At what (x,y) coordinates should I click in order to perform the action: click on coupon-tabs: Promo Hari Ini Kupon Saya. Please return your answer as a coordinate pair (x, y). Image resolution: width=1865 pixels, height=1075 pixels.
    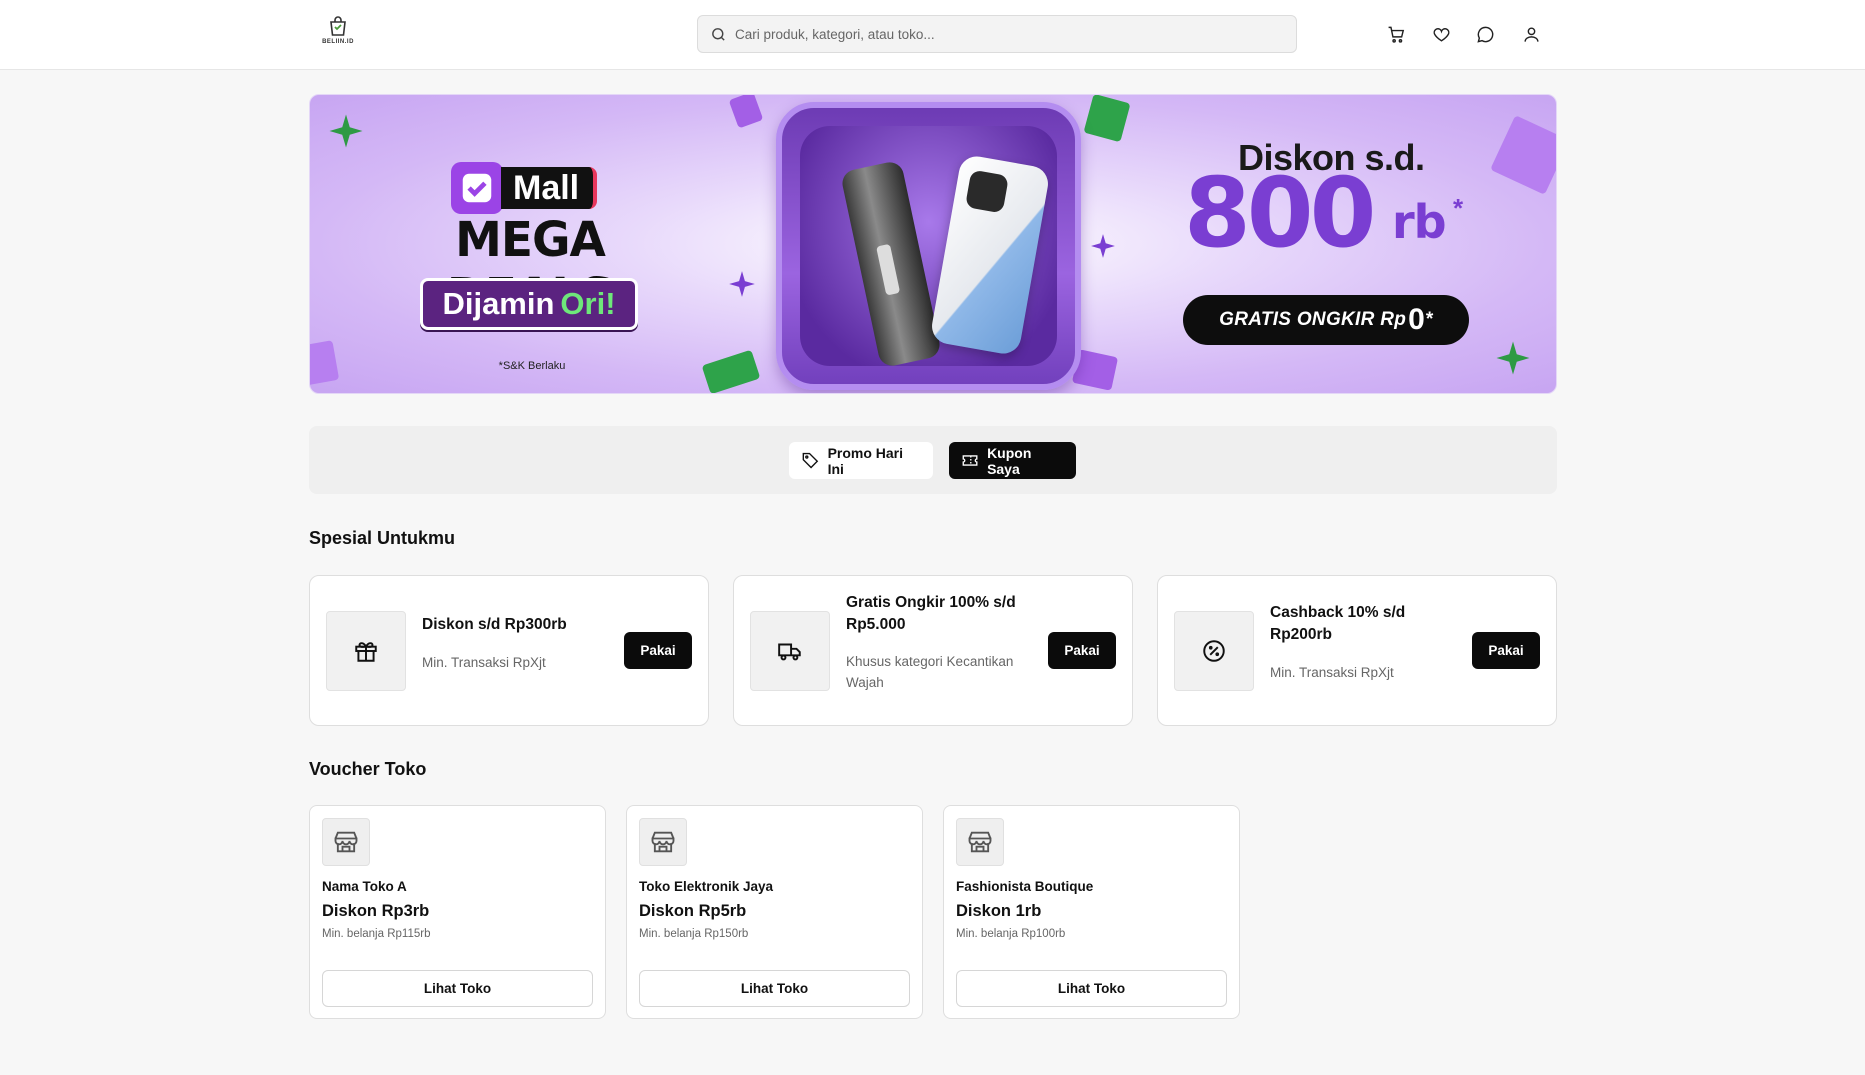
    Looking at the image, I should click on (933, 460).